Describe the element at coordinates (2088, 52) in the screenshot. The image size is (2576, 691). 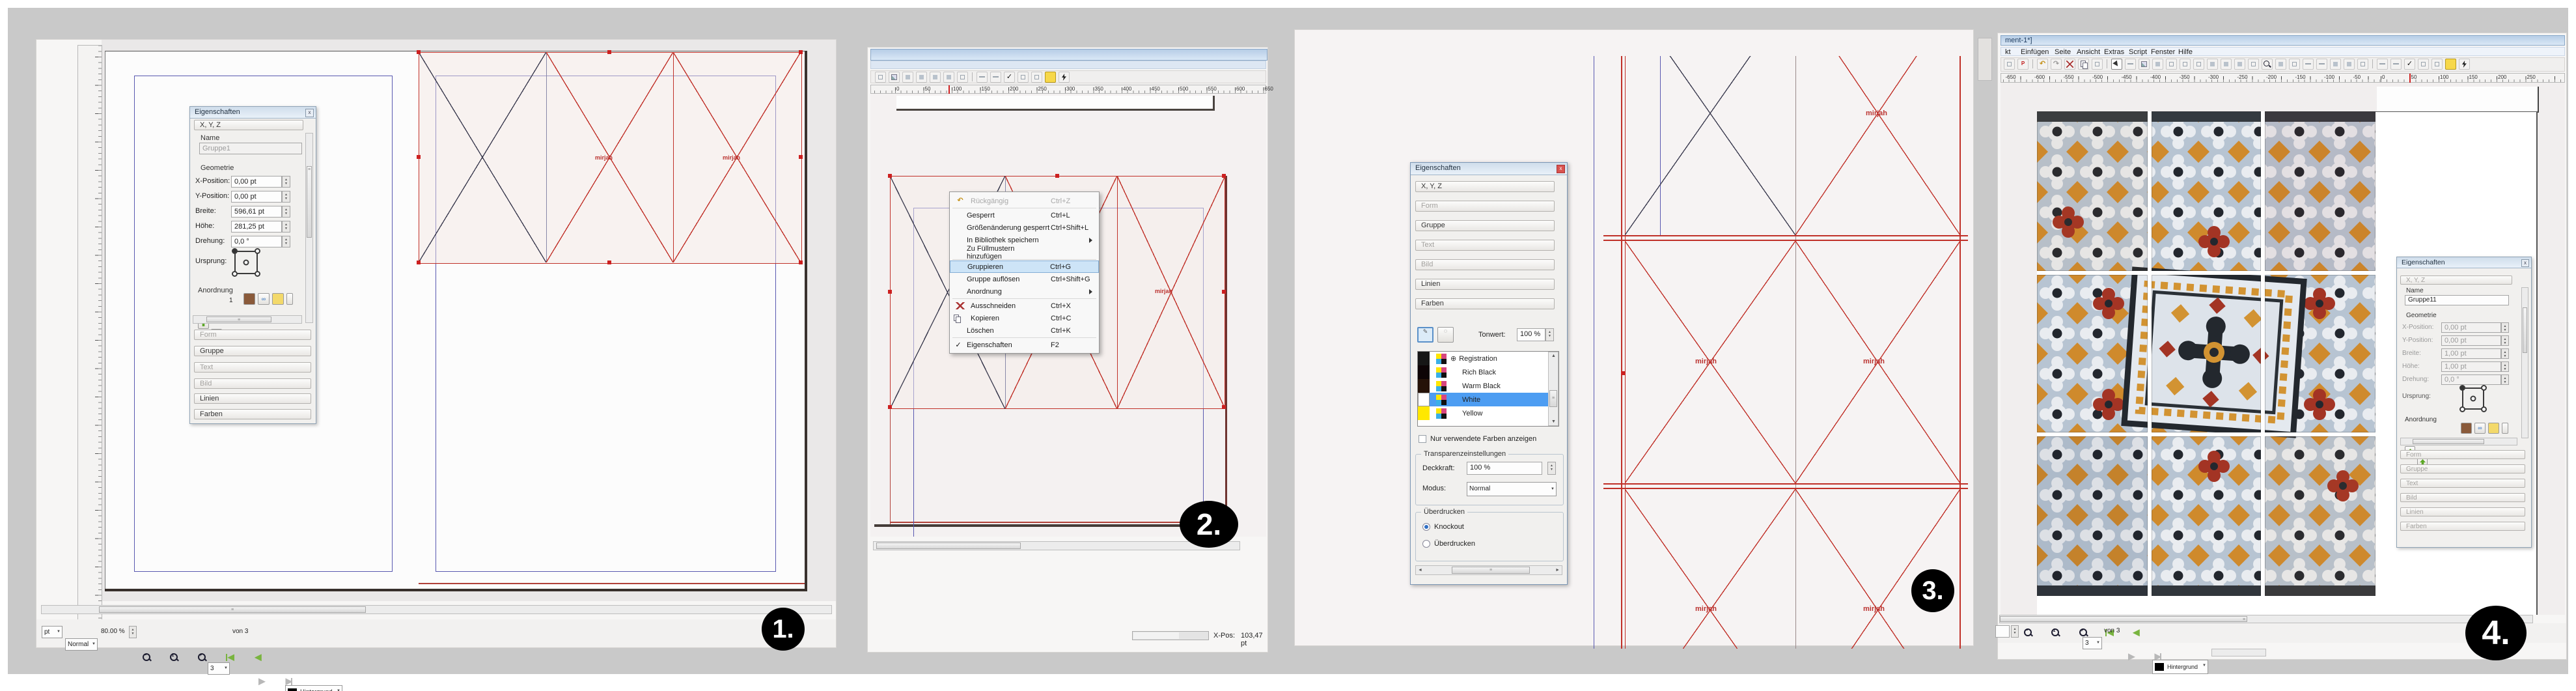
I see `menu-ansicht: Ansicht` at that location.